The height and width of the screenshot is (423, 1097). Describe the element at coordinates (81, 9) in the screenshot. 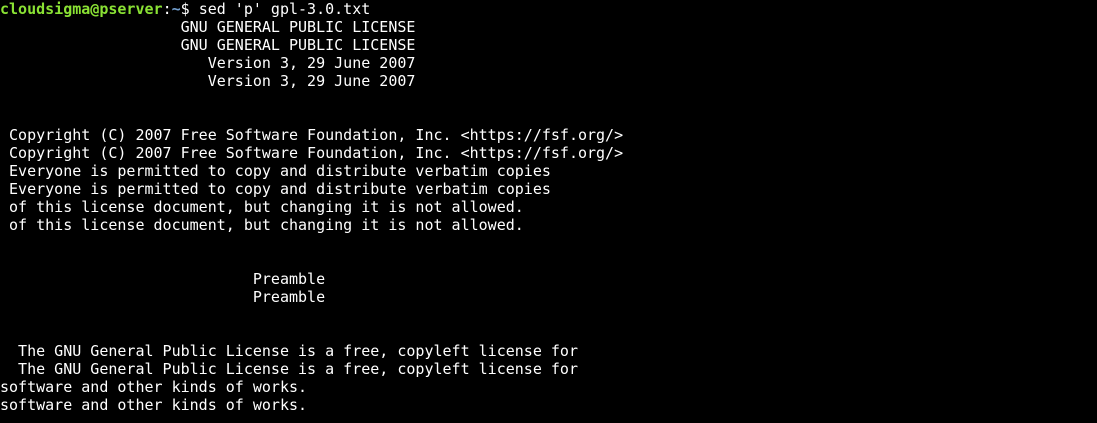

I see `prompt-user-host: cloudsigma@pserver` at that location.